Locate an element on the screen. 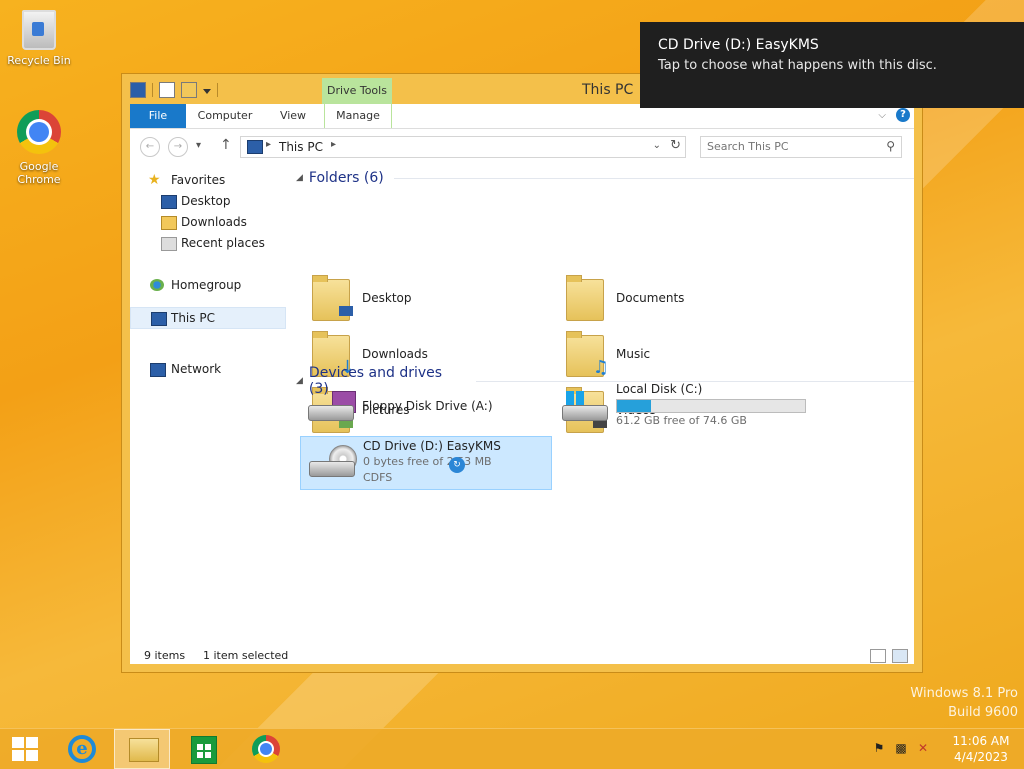 Image resolution: width=1024 pixels, height=769 pixels. nav-label: Homegroup is located at coordinates (206, 285).